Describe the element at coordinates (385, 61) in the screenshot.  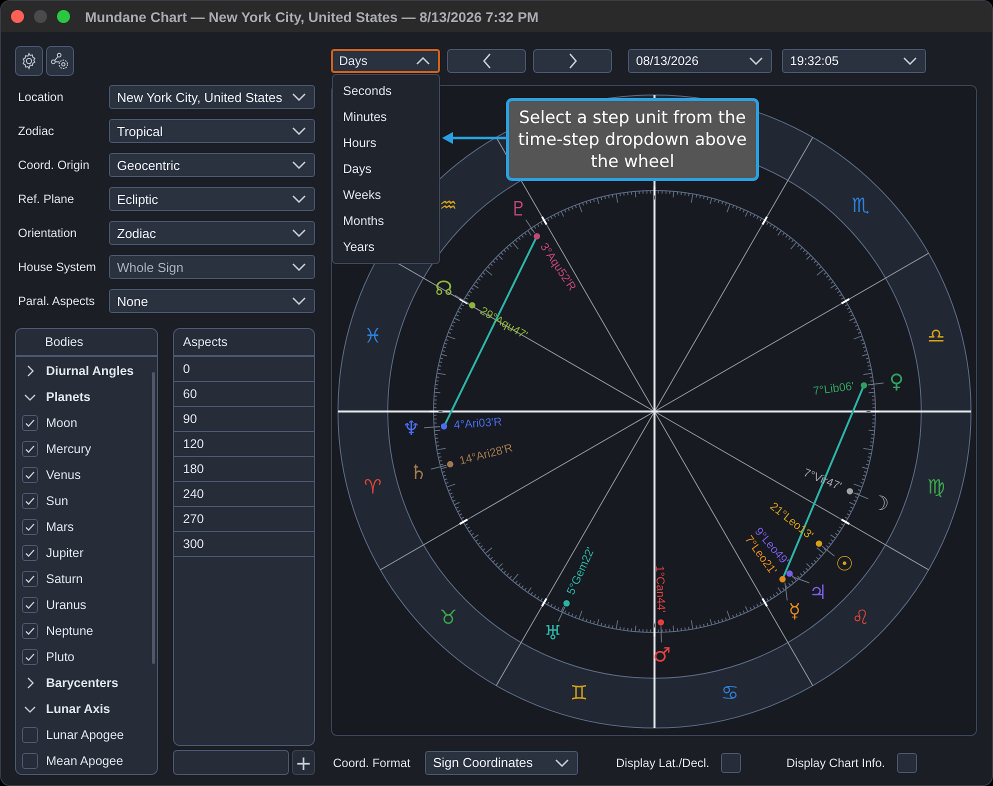
I see `step-dropdown: Days` at that location.